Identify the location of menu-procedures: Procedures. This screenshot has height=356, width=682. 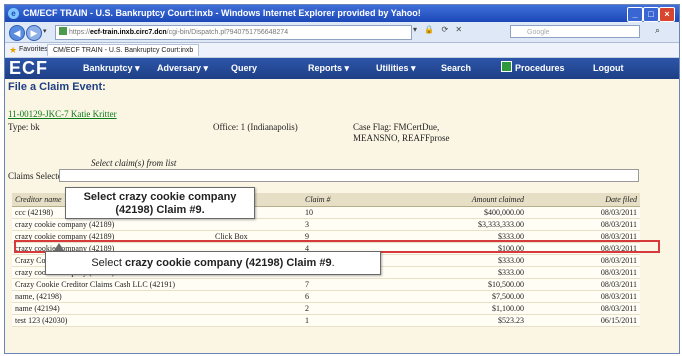
(533, 68).